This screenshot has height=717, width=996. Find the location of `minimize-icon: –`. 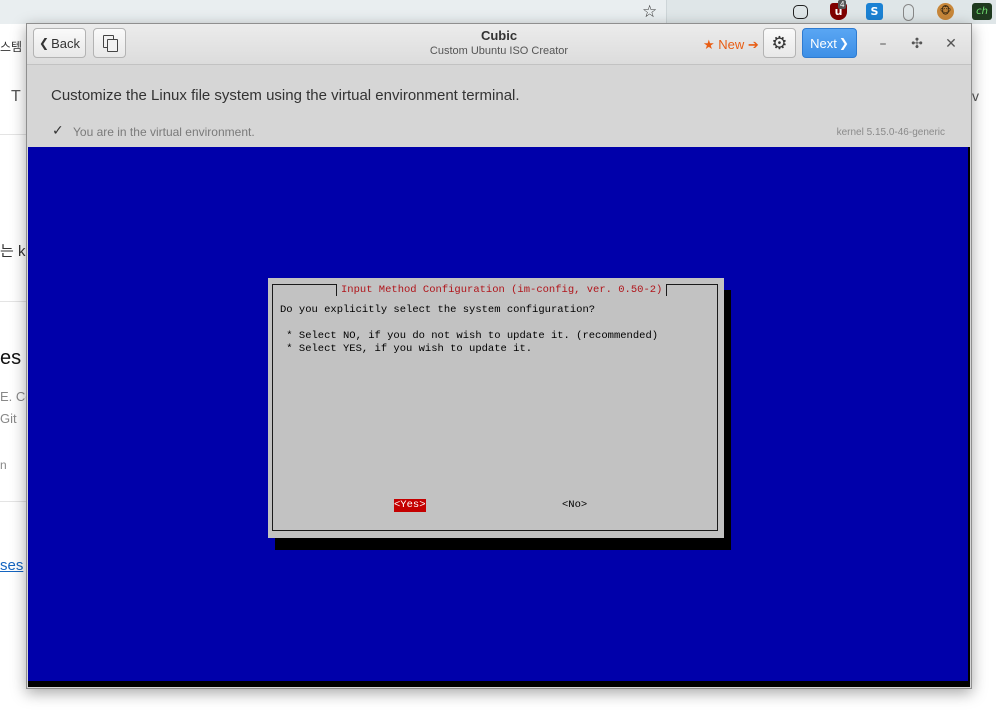

minimize-icon: – is located at coordinates (883, 44).